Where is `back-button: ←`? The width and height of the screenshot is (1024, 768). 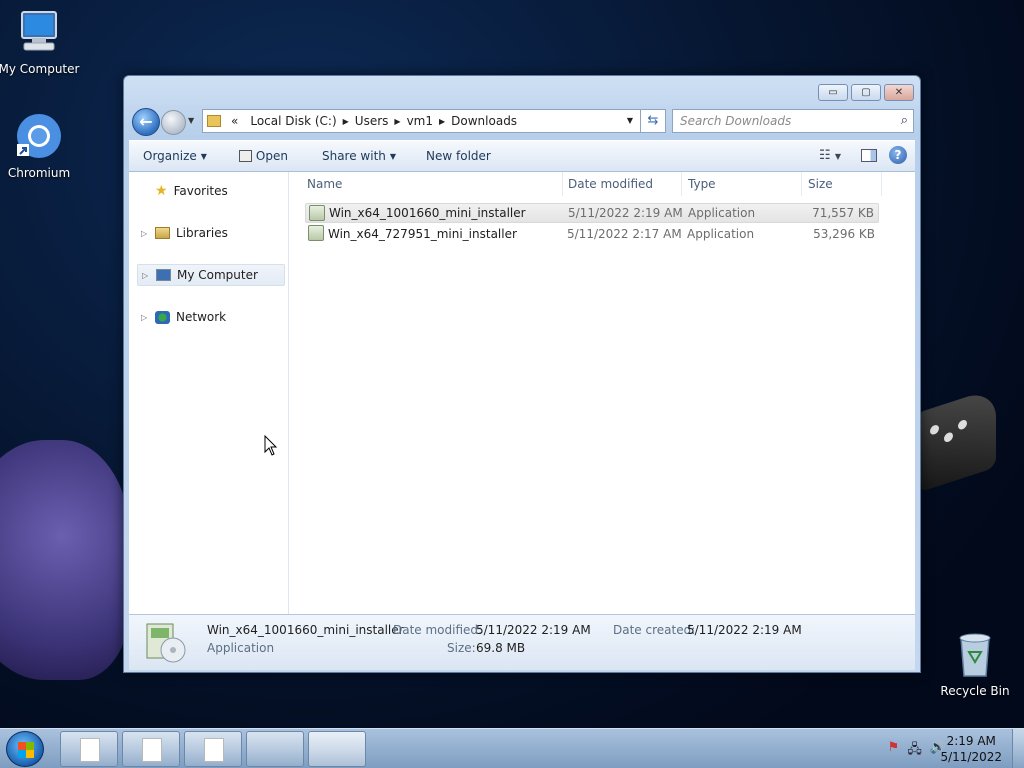
back-button: ← is located at coordinates (146, 122).